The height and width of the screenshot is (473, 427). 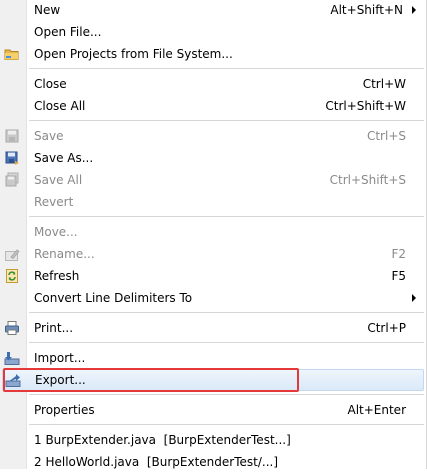 What do you see at coordinates (213, 254) in the screenshot?
I see `menu-item-rename: Rename... F2` at bounding box center [213, 254].